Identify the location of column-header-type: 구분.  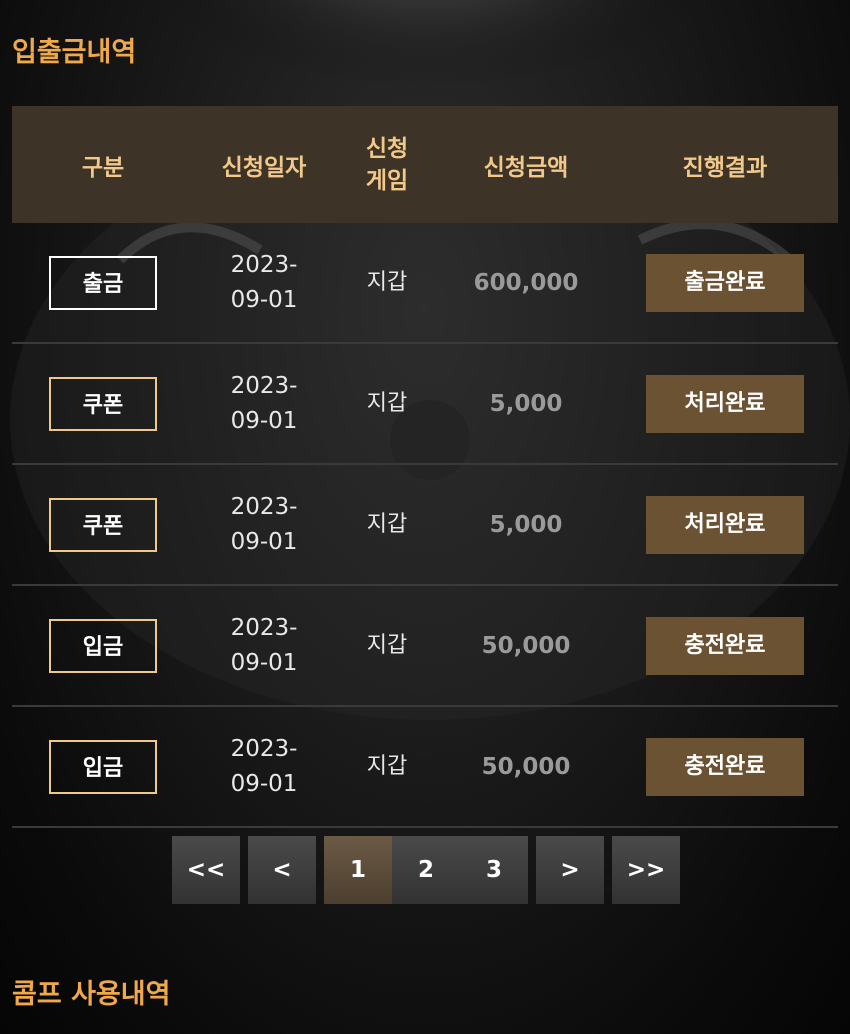
(103, 167).